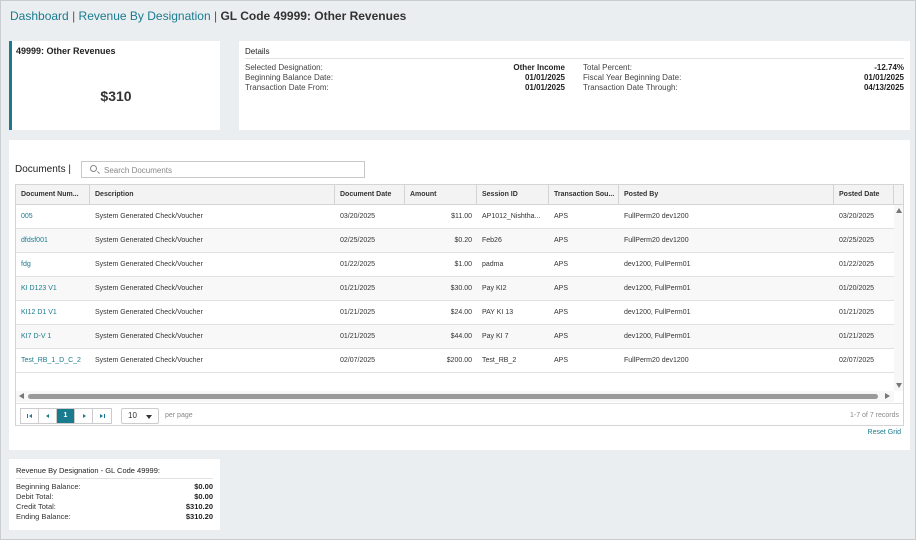 The width and height of the screenshot is (916, 540). What do you see at coordinates (899, 385) in the screenshot?
I see `scroll-down-arrow-icon` at bounding box center [899, 385].